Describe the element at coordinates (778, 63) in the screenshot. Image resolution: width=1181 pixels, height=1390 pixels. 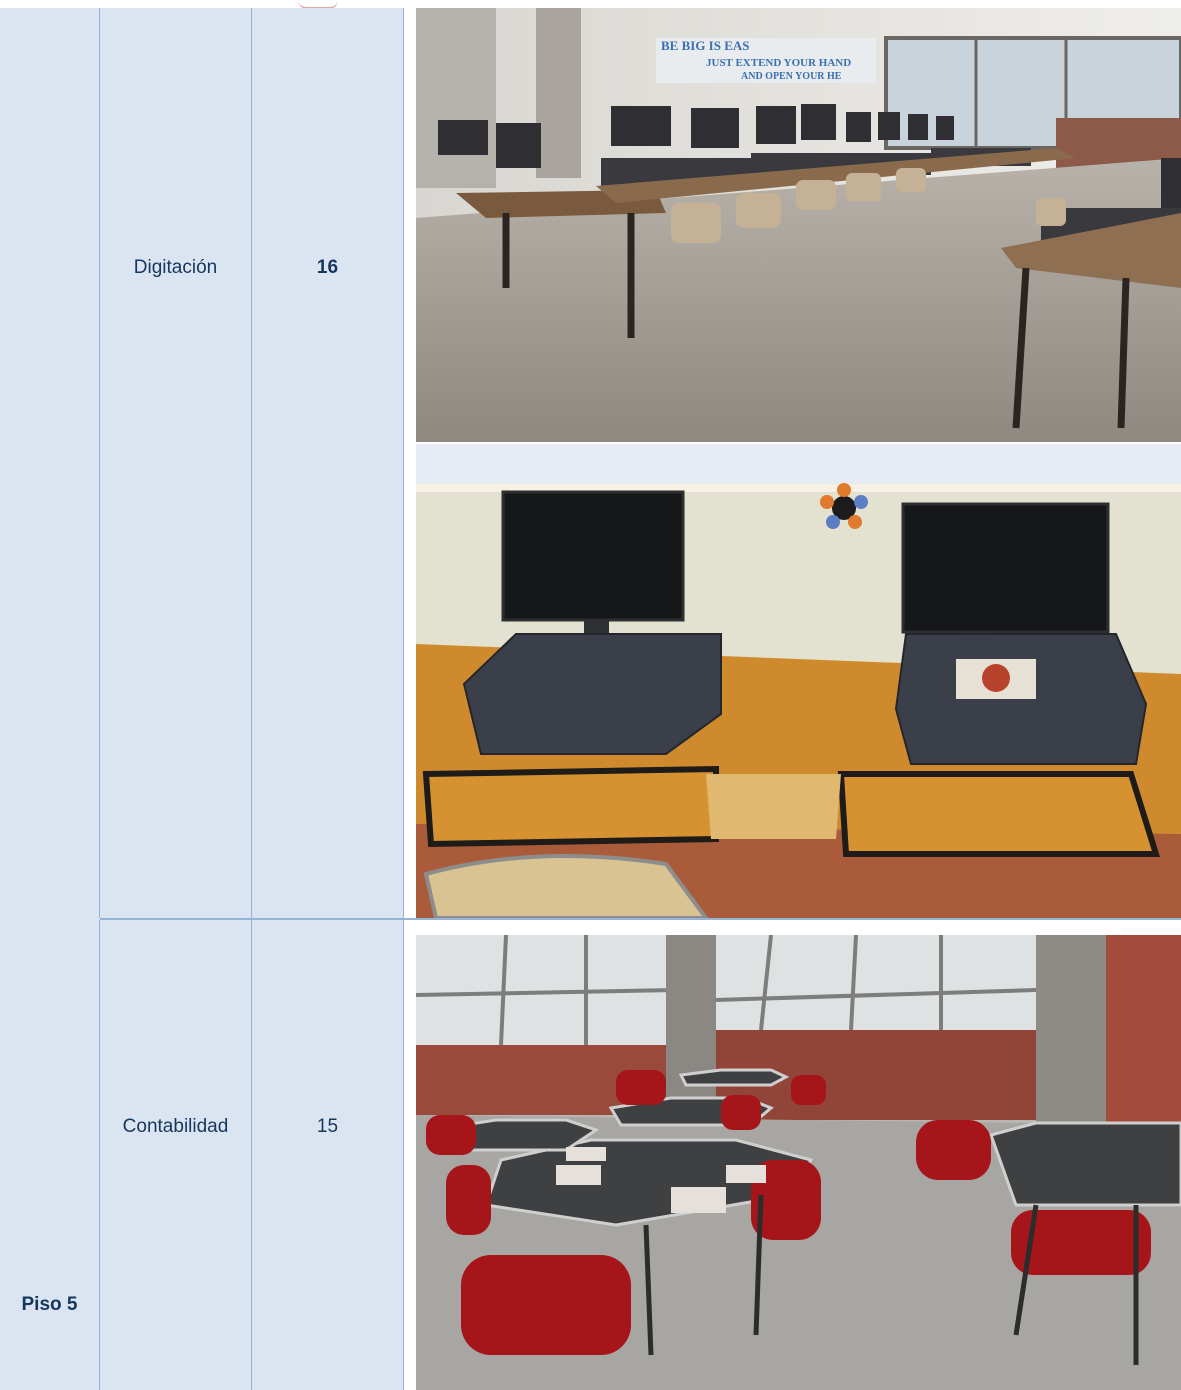
I see `lab-banner-text: JUST EXTEND YOUR HAND` at that location.